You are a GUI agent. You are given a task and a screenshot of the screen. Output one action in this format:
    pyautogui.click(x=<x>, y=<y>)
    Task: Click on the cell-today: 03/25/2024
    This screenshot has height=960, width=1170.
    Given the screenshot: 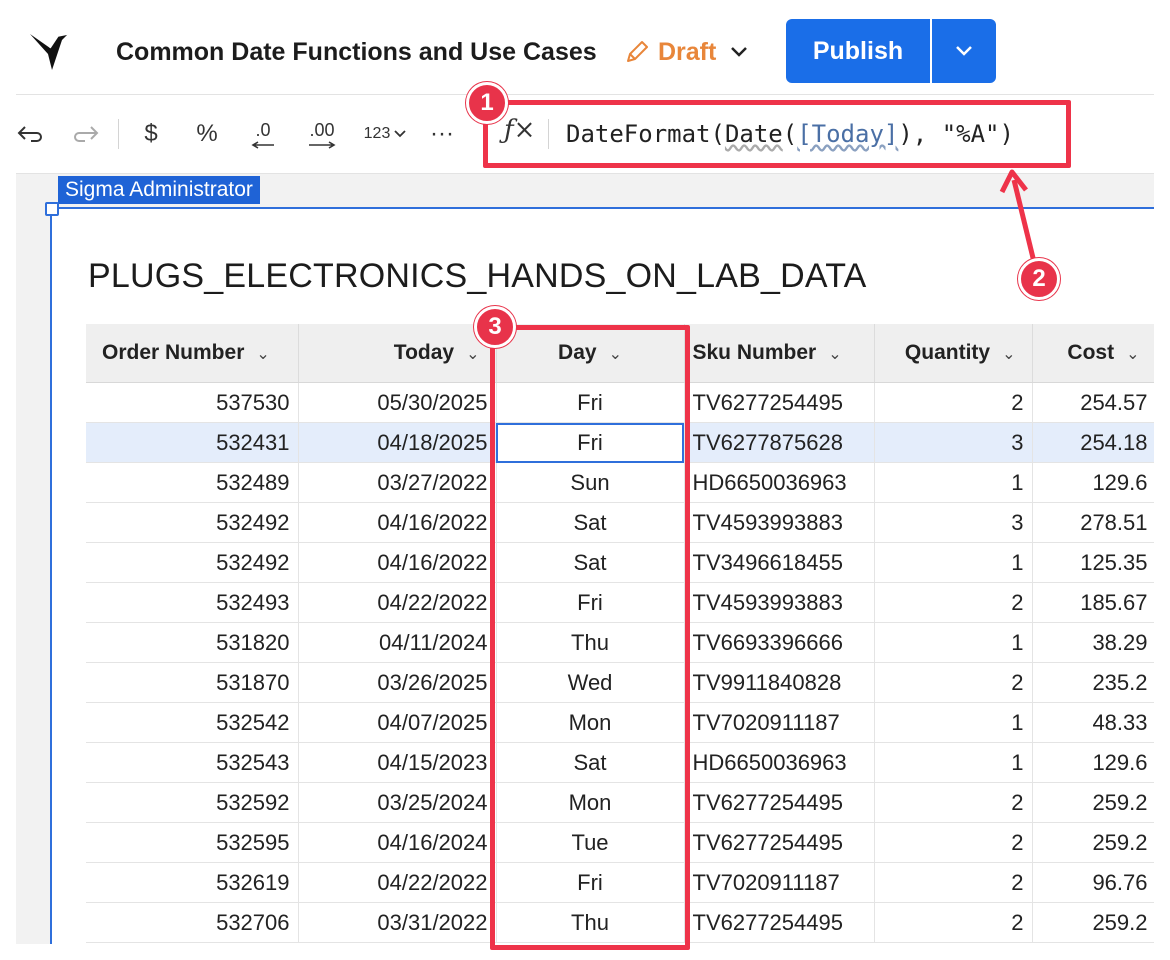 What is the action you would take?
    pyautogui.click(x=397, y=802)
    